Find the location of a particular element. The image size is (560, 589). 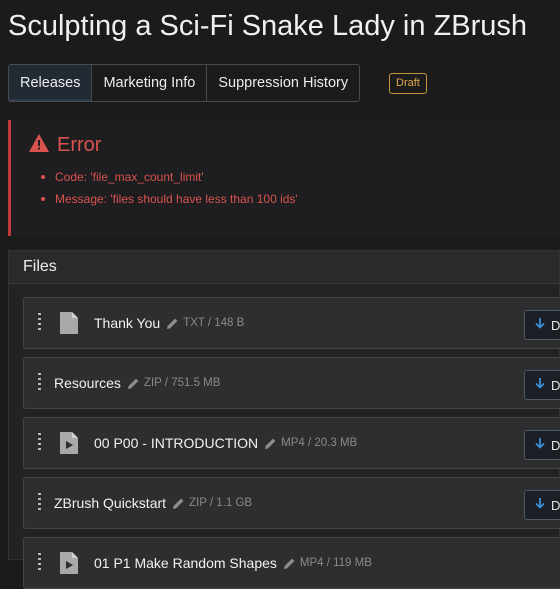

text-file-icon is located at coordinates (69, 323).